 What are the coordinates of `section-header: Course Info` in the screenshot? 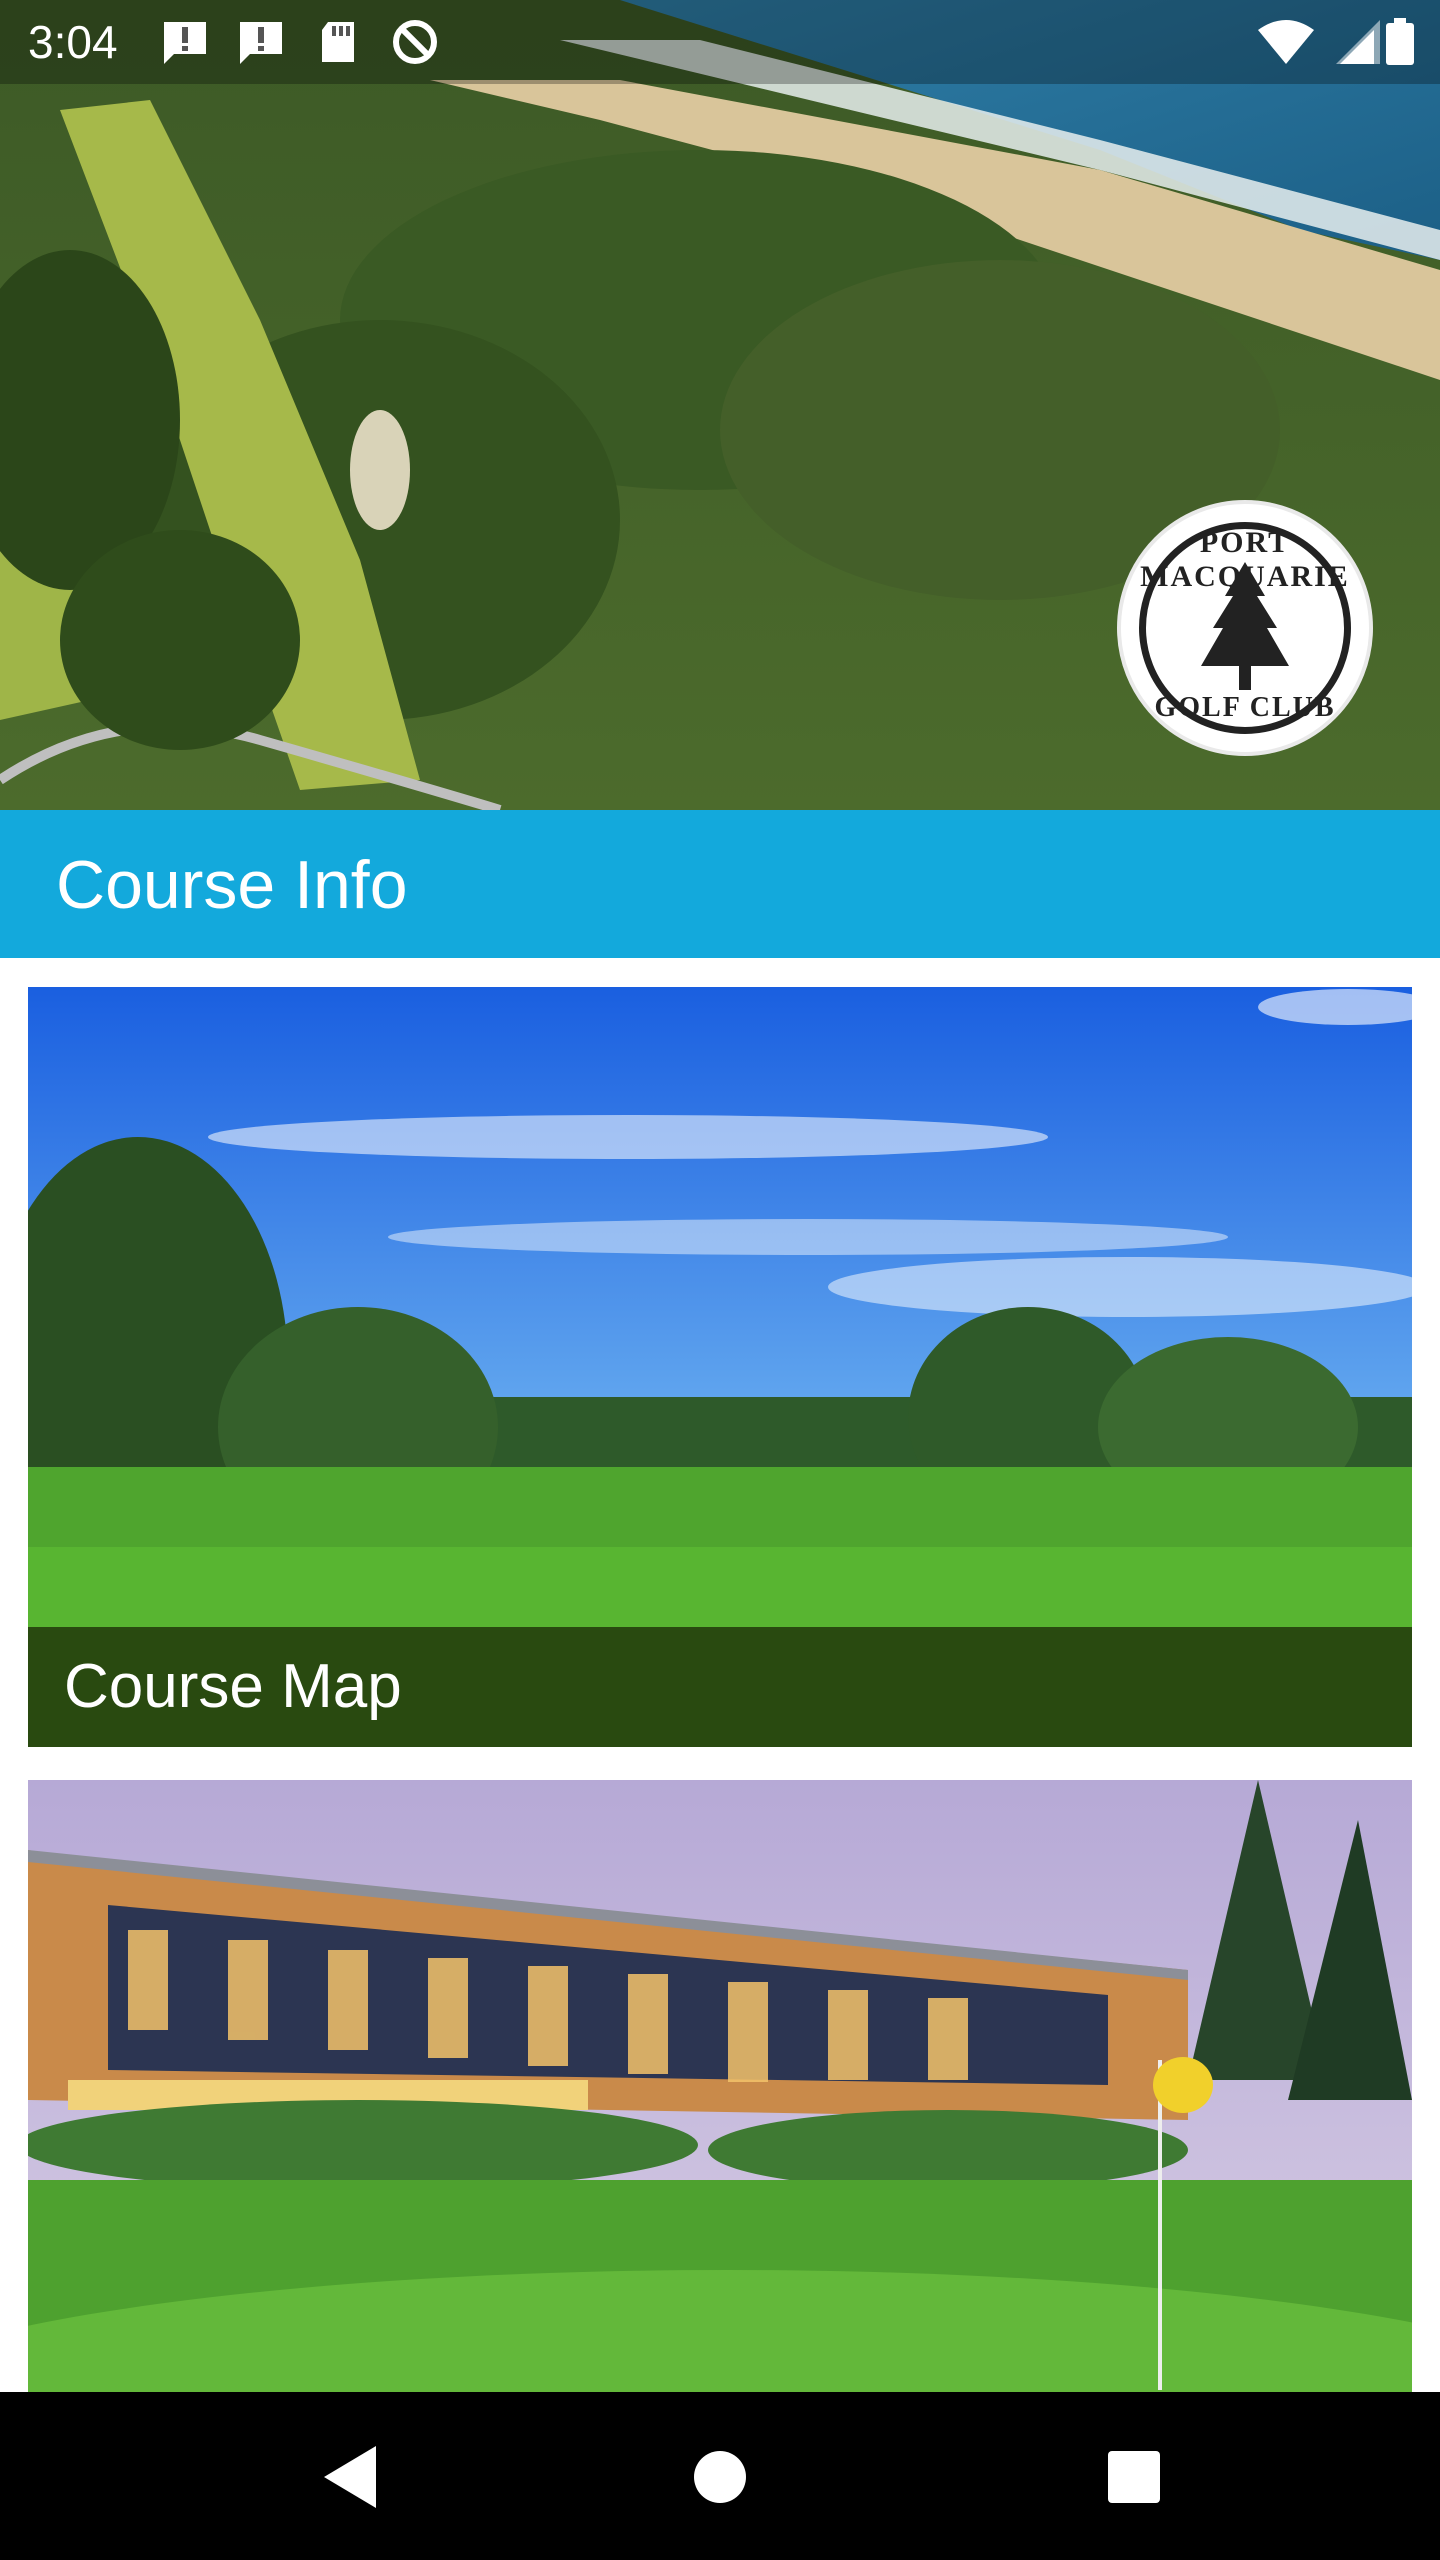 It's located at (720, 884).